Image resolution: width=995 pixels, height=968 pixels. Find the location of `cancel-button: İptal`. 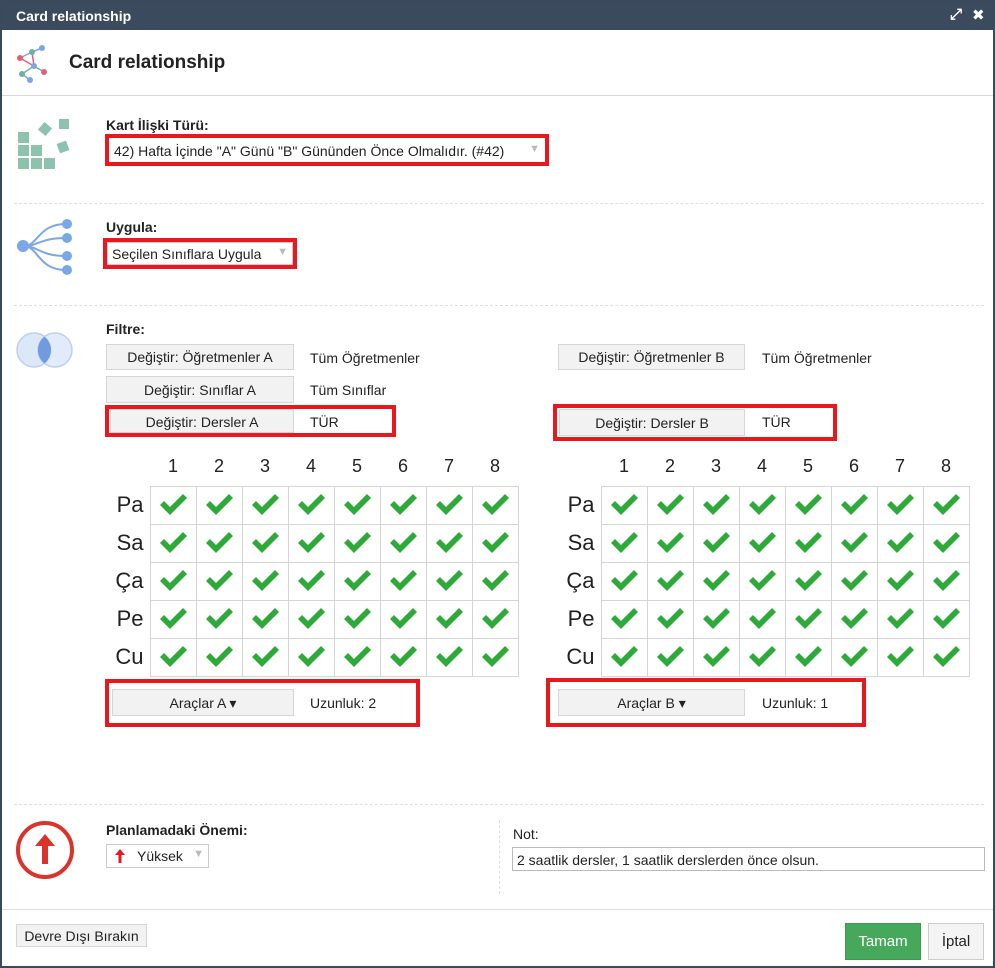

cancel-button: İptal is located at coordinates (956, 941).